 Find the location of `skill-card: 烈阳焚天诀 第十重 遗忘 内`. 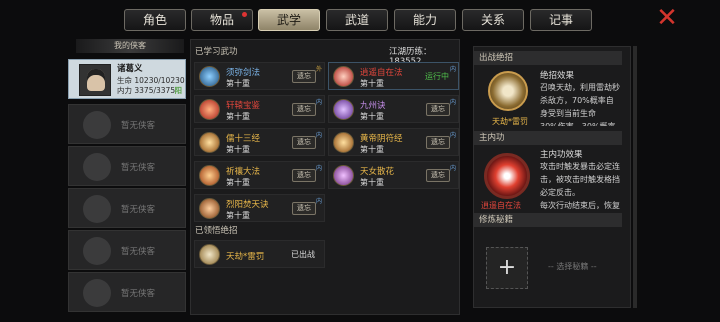

skill-card: 烈阳焚天诀 第十重 遗忘 内 is located at coordinates (259, 208).